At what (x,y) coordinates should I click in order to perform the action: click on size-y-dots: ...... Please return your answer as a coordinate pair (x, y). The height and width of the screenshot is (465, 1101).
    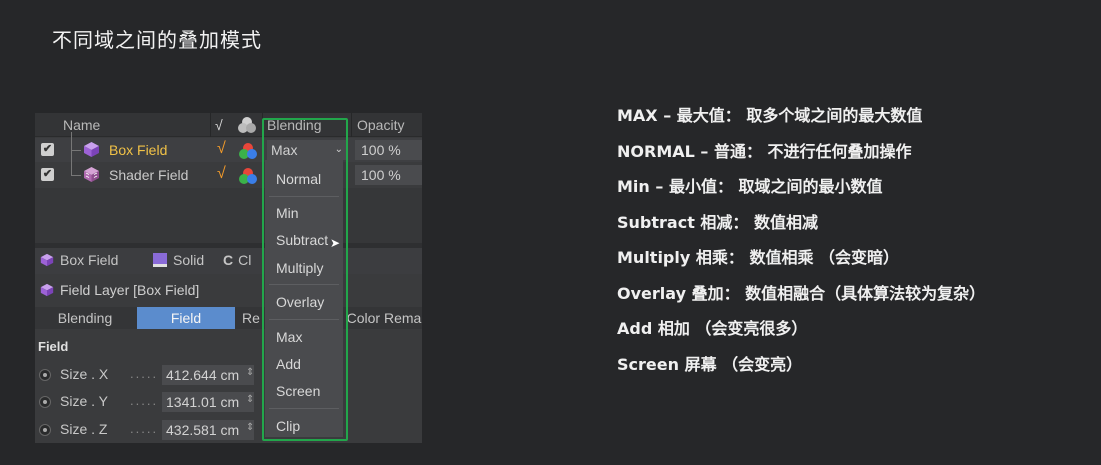
    Looking at the image, I should click on (144, 400).